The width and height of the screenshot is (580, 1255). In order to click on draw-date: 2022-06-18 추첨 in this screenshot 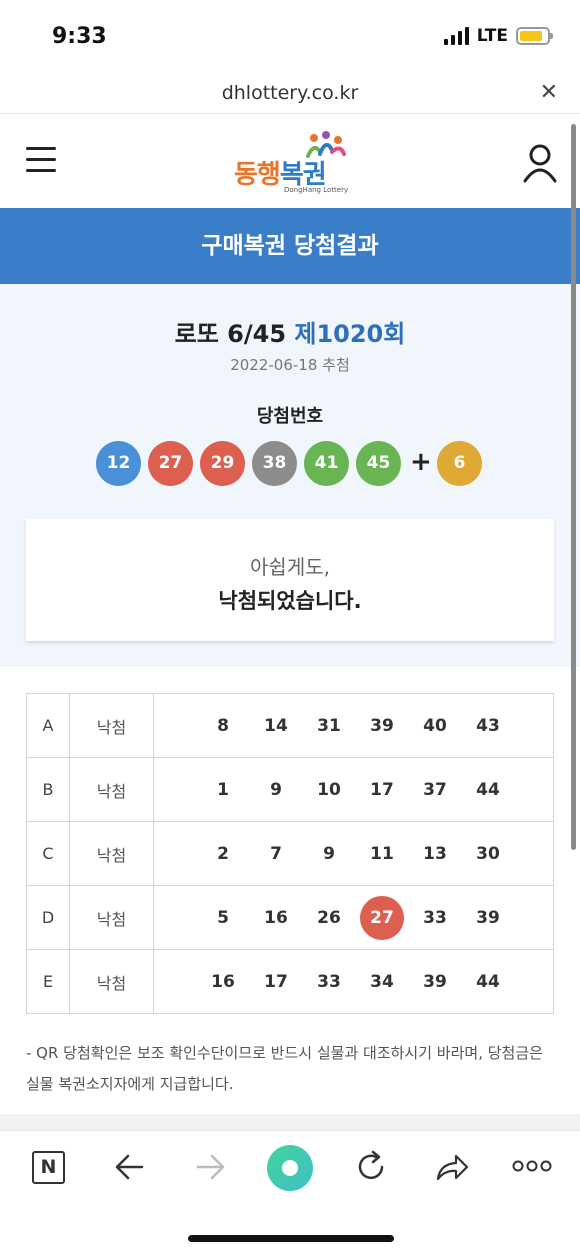, I will do `click(290, 365)`.